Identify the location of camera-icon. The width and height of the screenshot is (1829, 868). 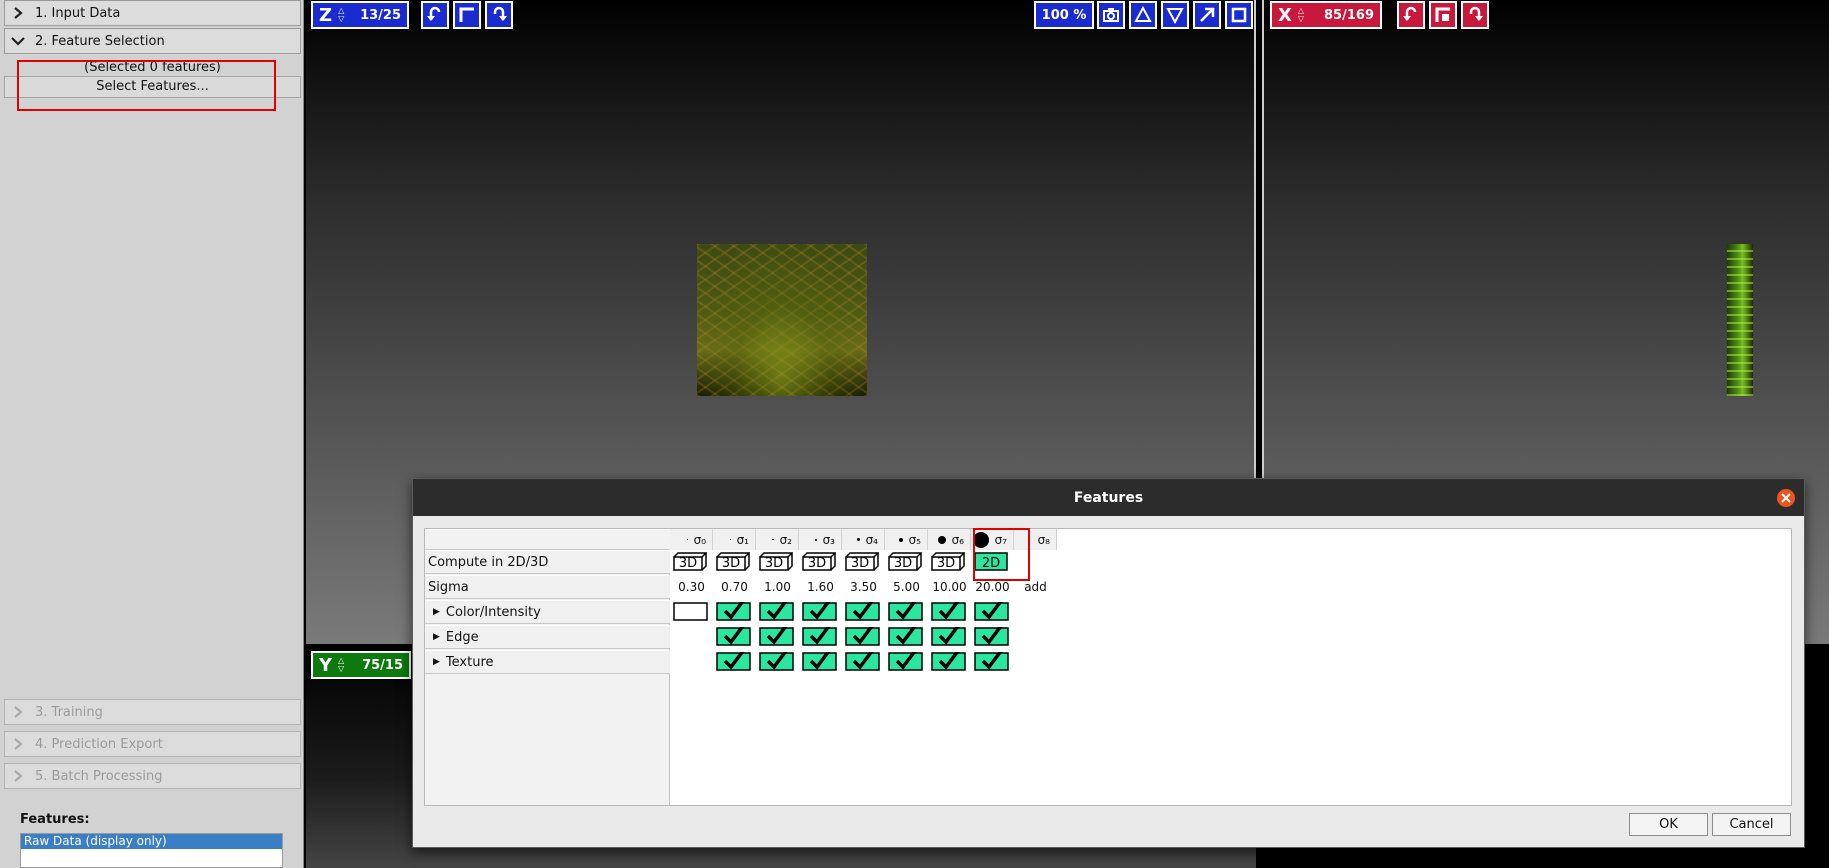
(1111, 15).